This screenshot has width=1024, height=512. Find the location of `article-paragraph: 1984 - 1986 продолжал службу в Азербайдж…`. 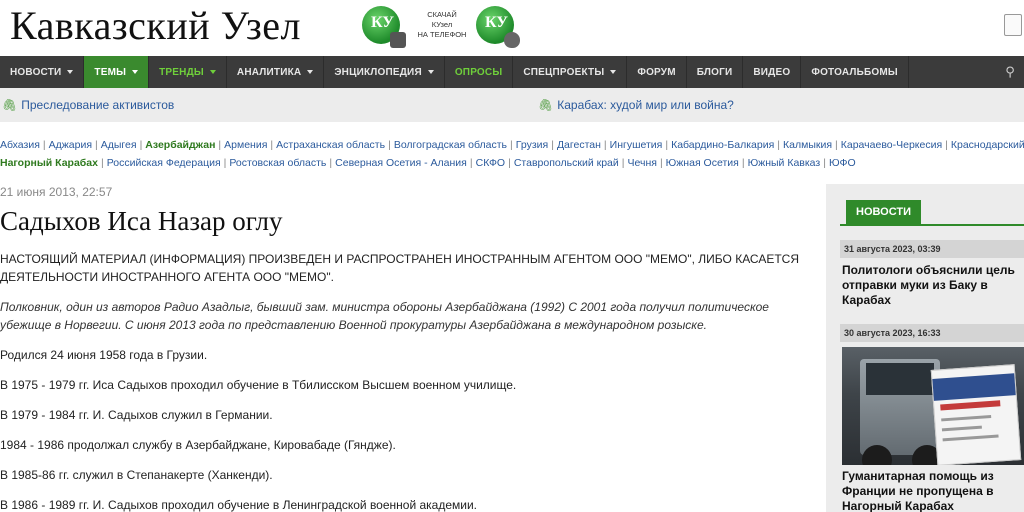

article-paragraph: 1984 - 1986 продолжал службу в Азербайдж… is located at coordinates (198, 445).